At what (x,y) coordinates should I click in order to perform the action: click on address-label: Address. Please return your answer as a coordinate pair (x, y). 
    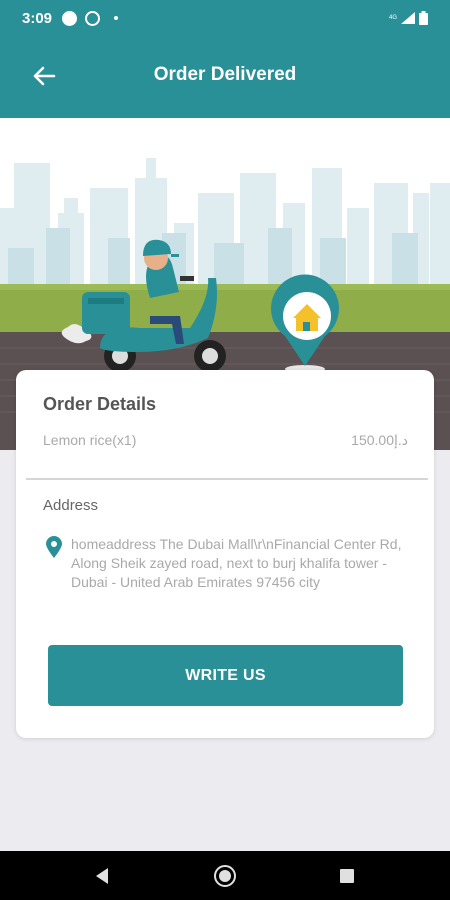
    Looking at the image, I should click on (71, 505).